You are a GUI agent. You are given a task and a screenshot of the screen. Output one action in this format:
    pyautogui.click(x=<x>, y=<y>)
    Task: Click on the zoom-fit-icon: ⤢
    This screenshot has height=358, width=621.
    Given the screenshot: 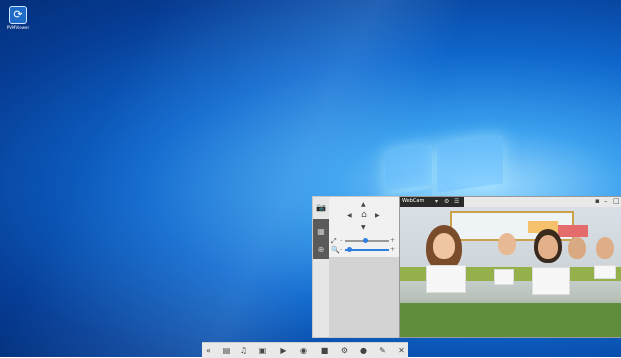 What is the action you would take?
    pyautogui.click(x=334, y=241)
    